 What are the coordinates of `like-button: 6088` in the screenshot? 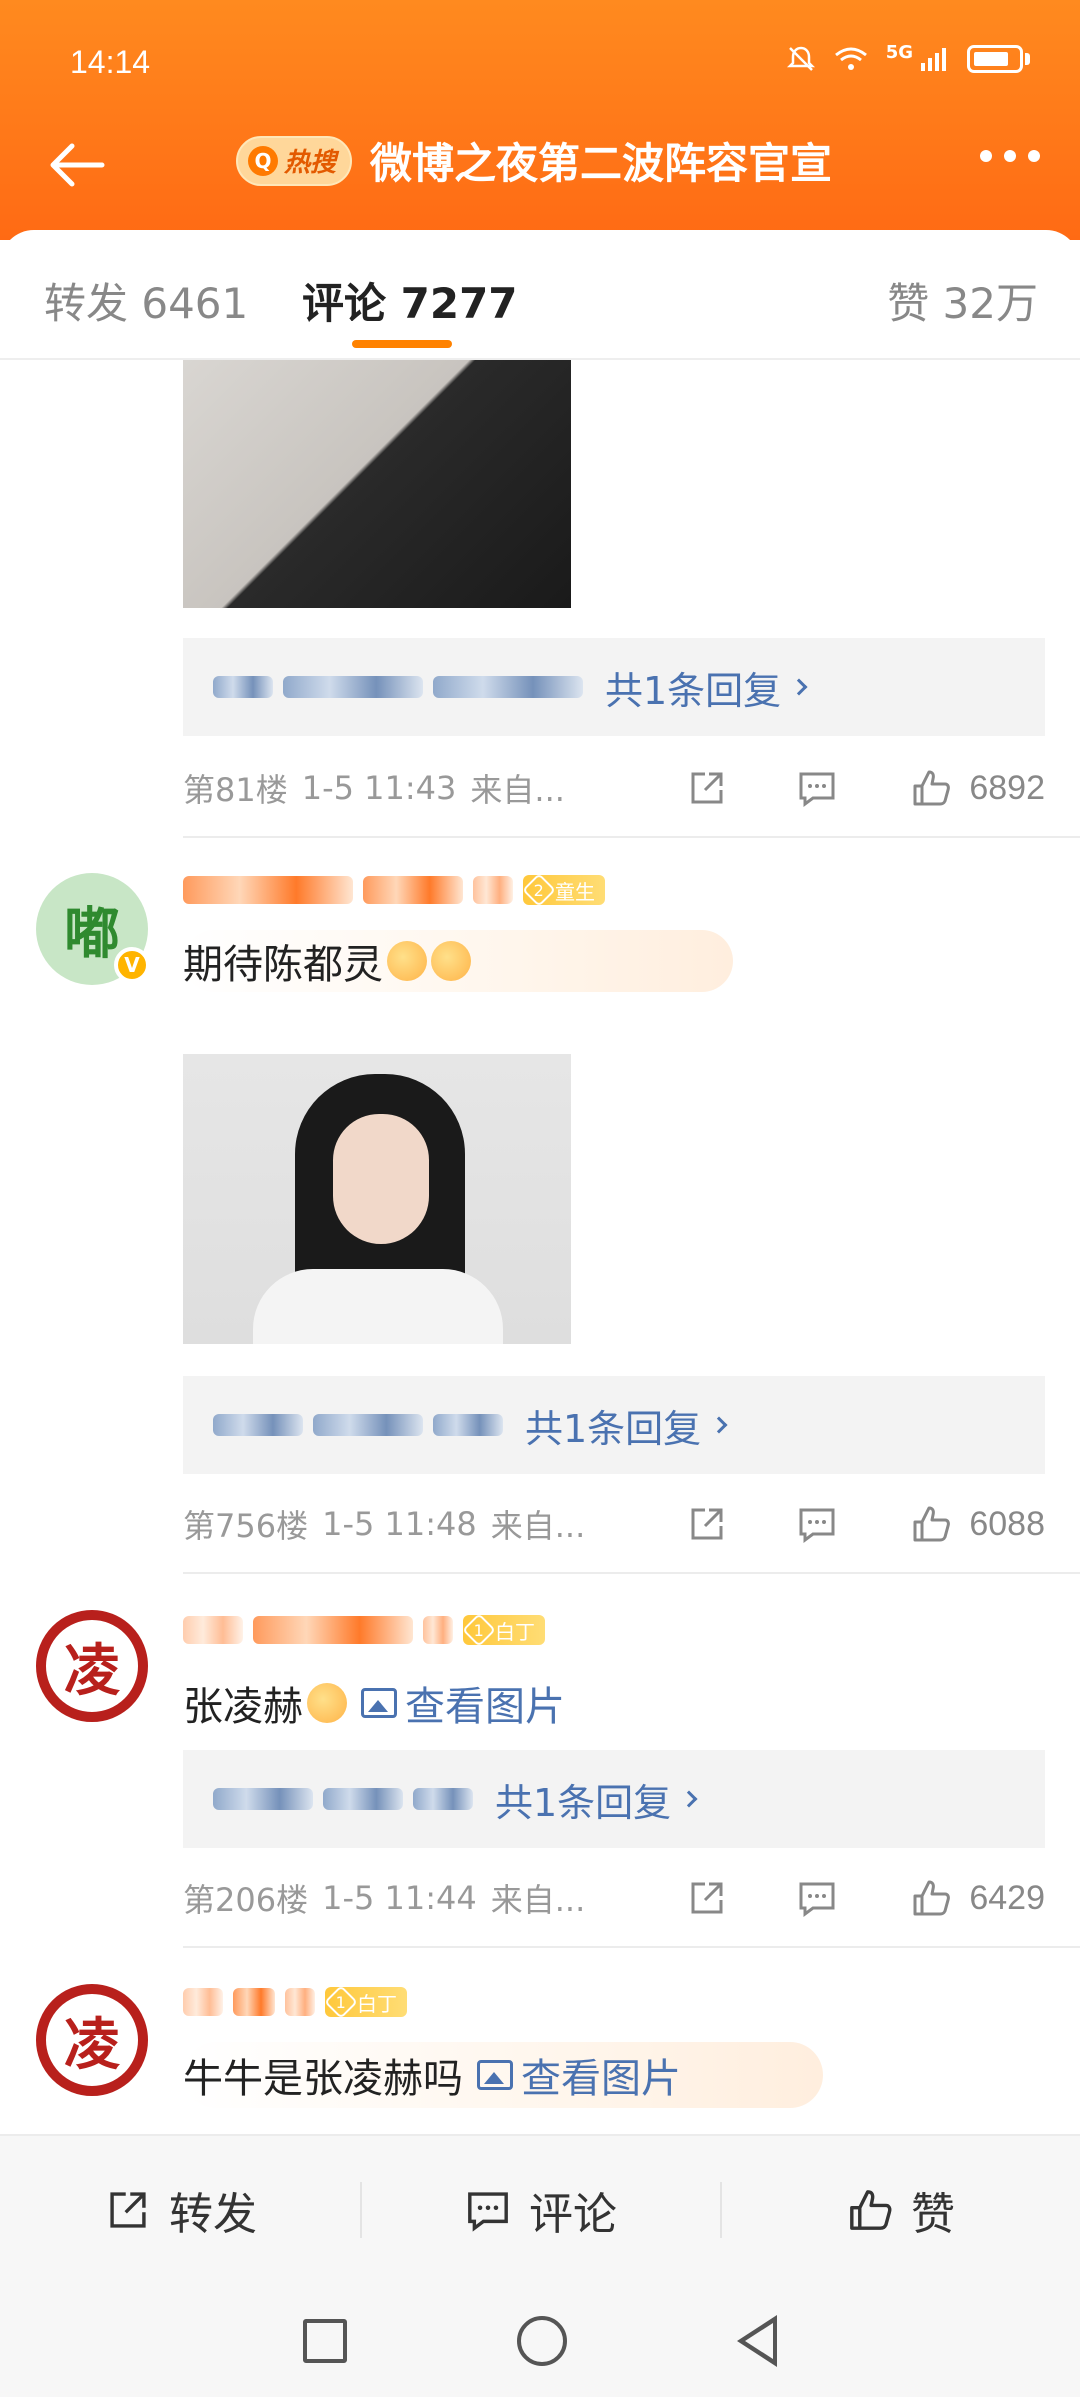 It's located at (977, 1524).